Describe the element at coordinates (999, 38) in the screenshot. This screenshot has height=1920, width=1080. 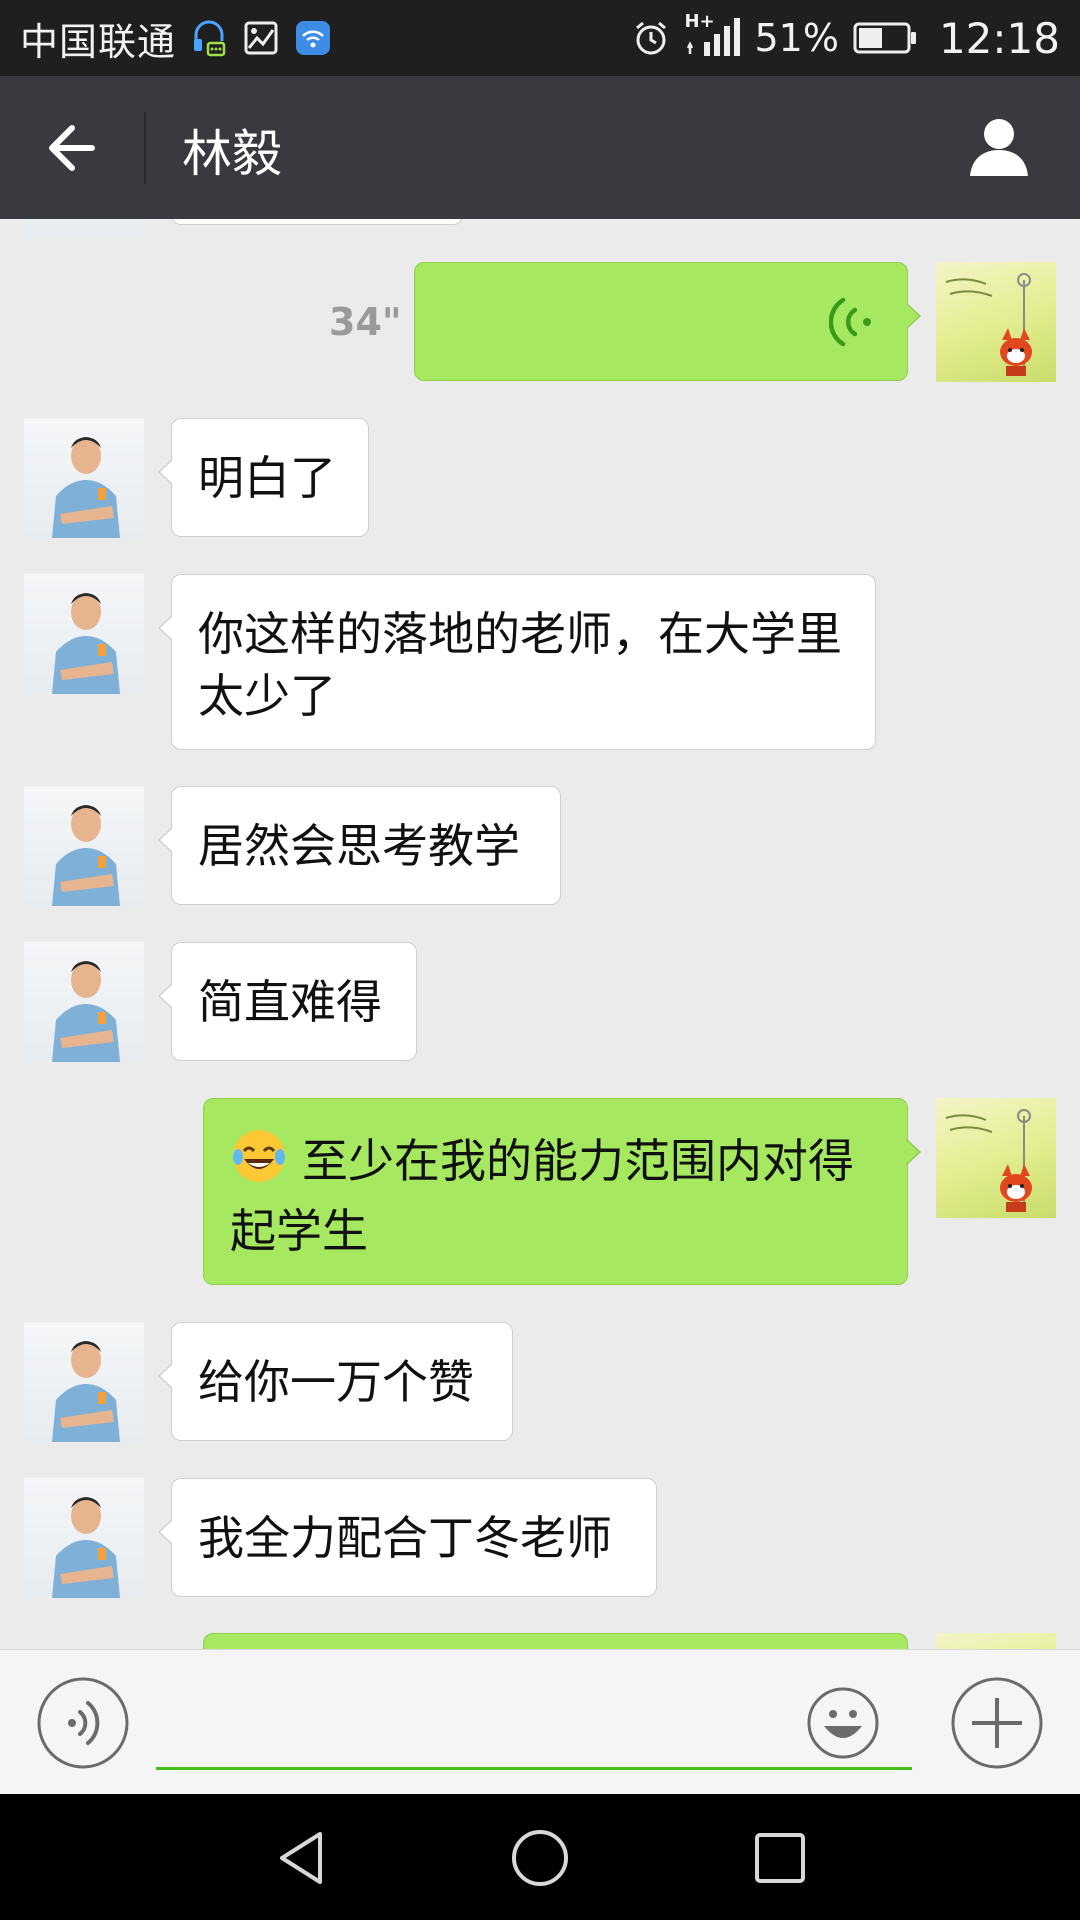
I see `clock: 12:18` at that location.